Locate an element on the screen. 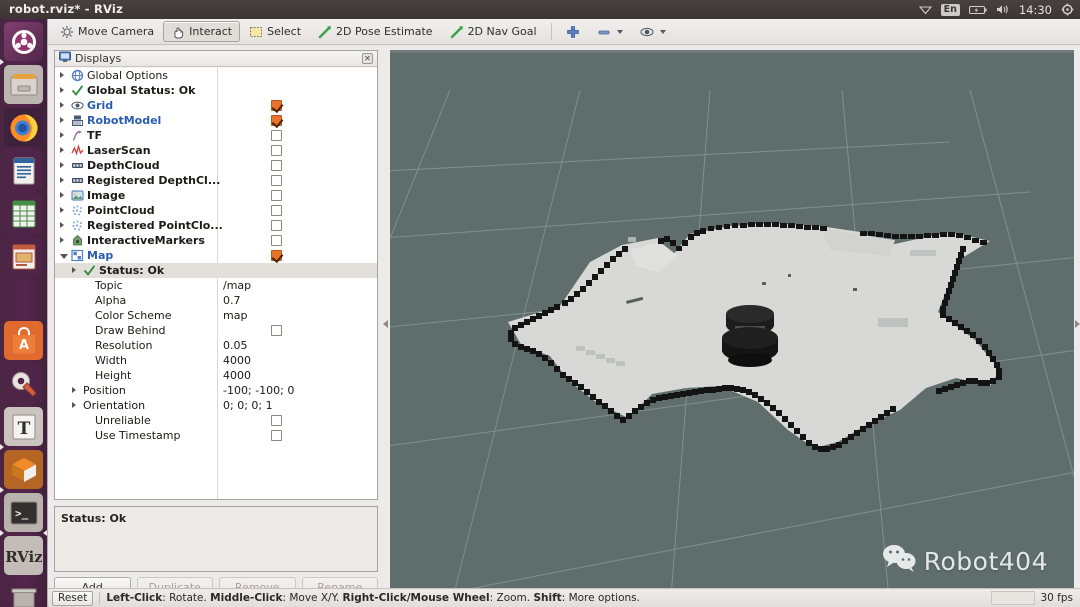  display-item-tf: TF is located at coordinates (216, 135).